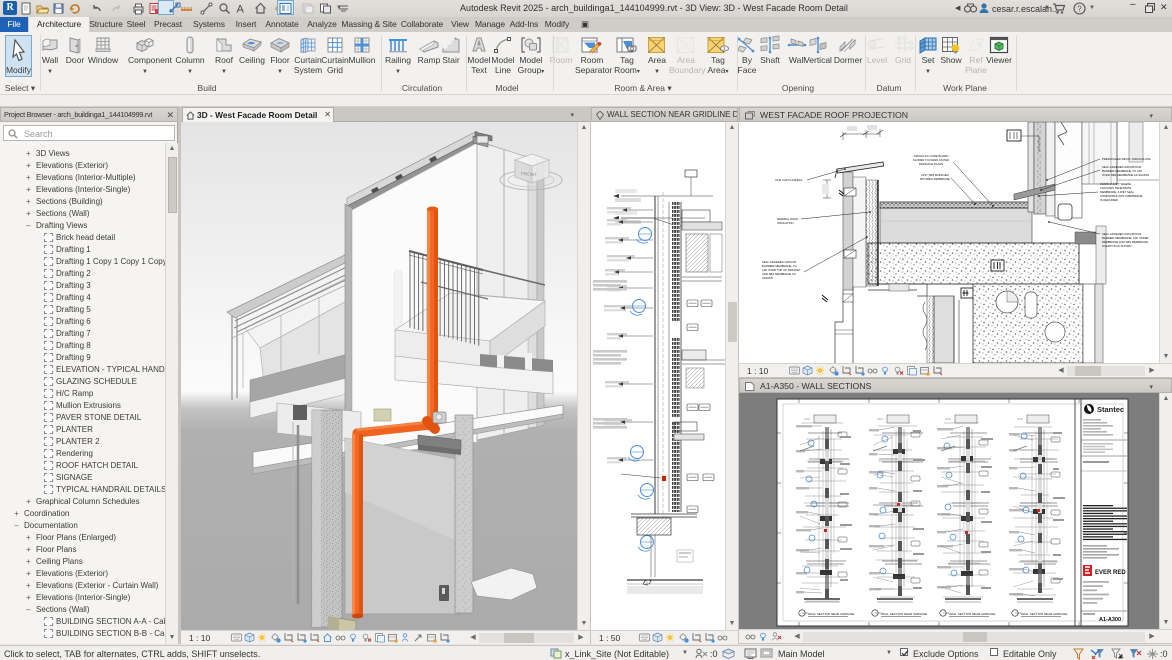 The image size is (1172, 660). I want to click on svg-text: SHOWN, so click(767, 278).